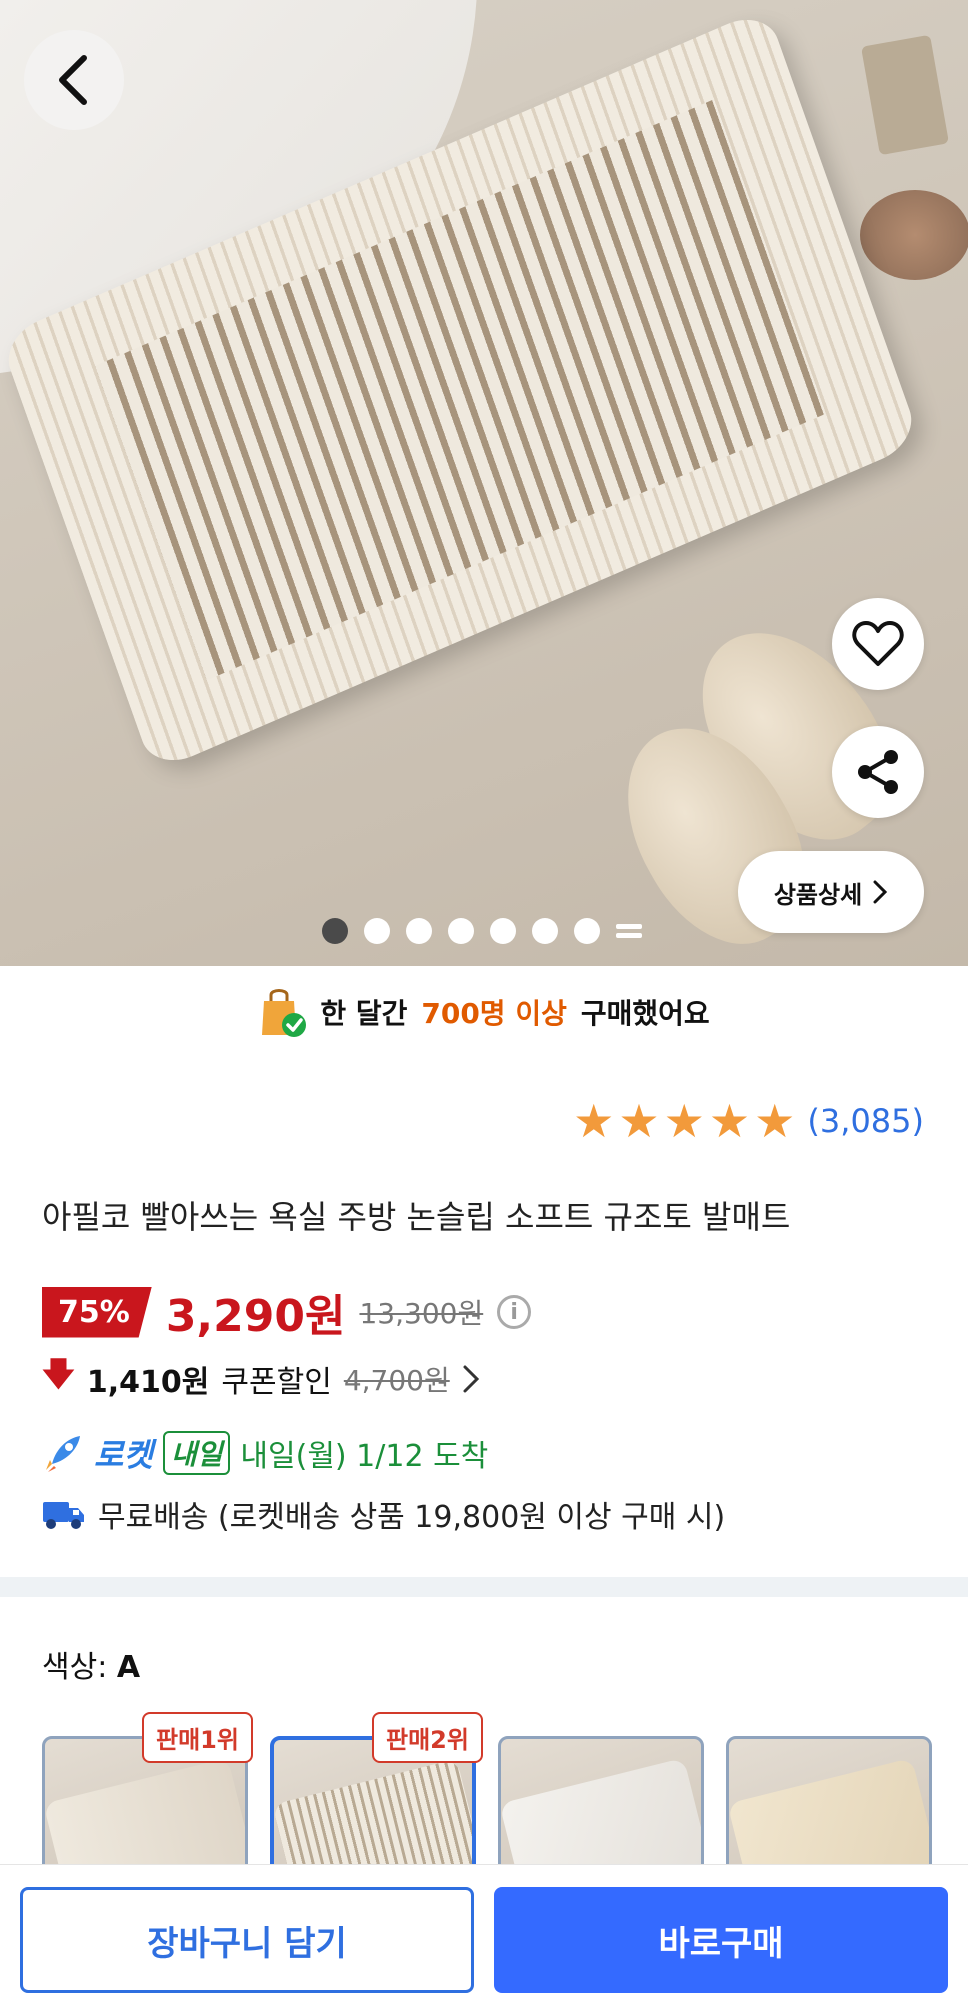 The height and width of the screenshot is (2005, 968). What do you see at coordinates (364, 1456) in the screenshot?
I see `arrival-date: 내일(월) 1/12 도착` at bounding box center [364, 1456].